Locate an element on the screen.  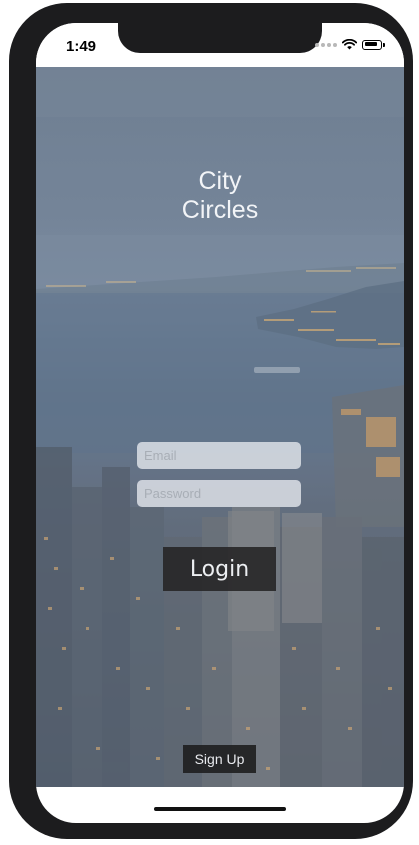
status-bar: 1:49 is located at coordinates (220, 45).